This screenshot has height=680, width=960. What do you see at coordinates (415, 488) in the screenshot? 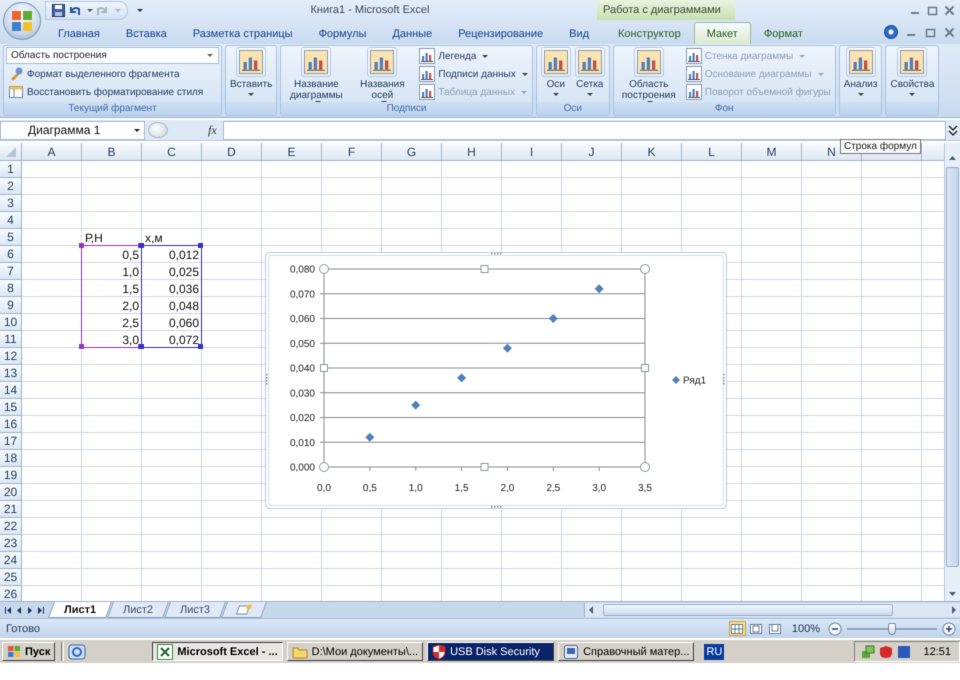
I see `axis-label: 1,0` at bounding box center [415, 488].